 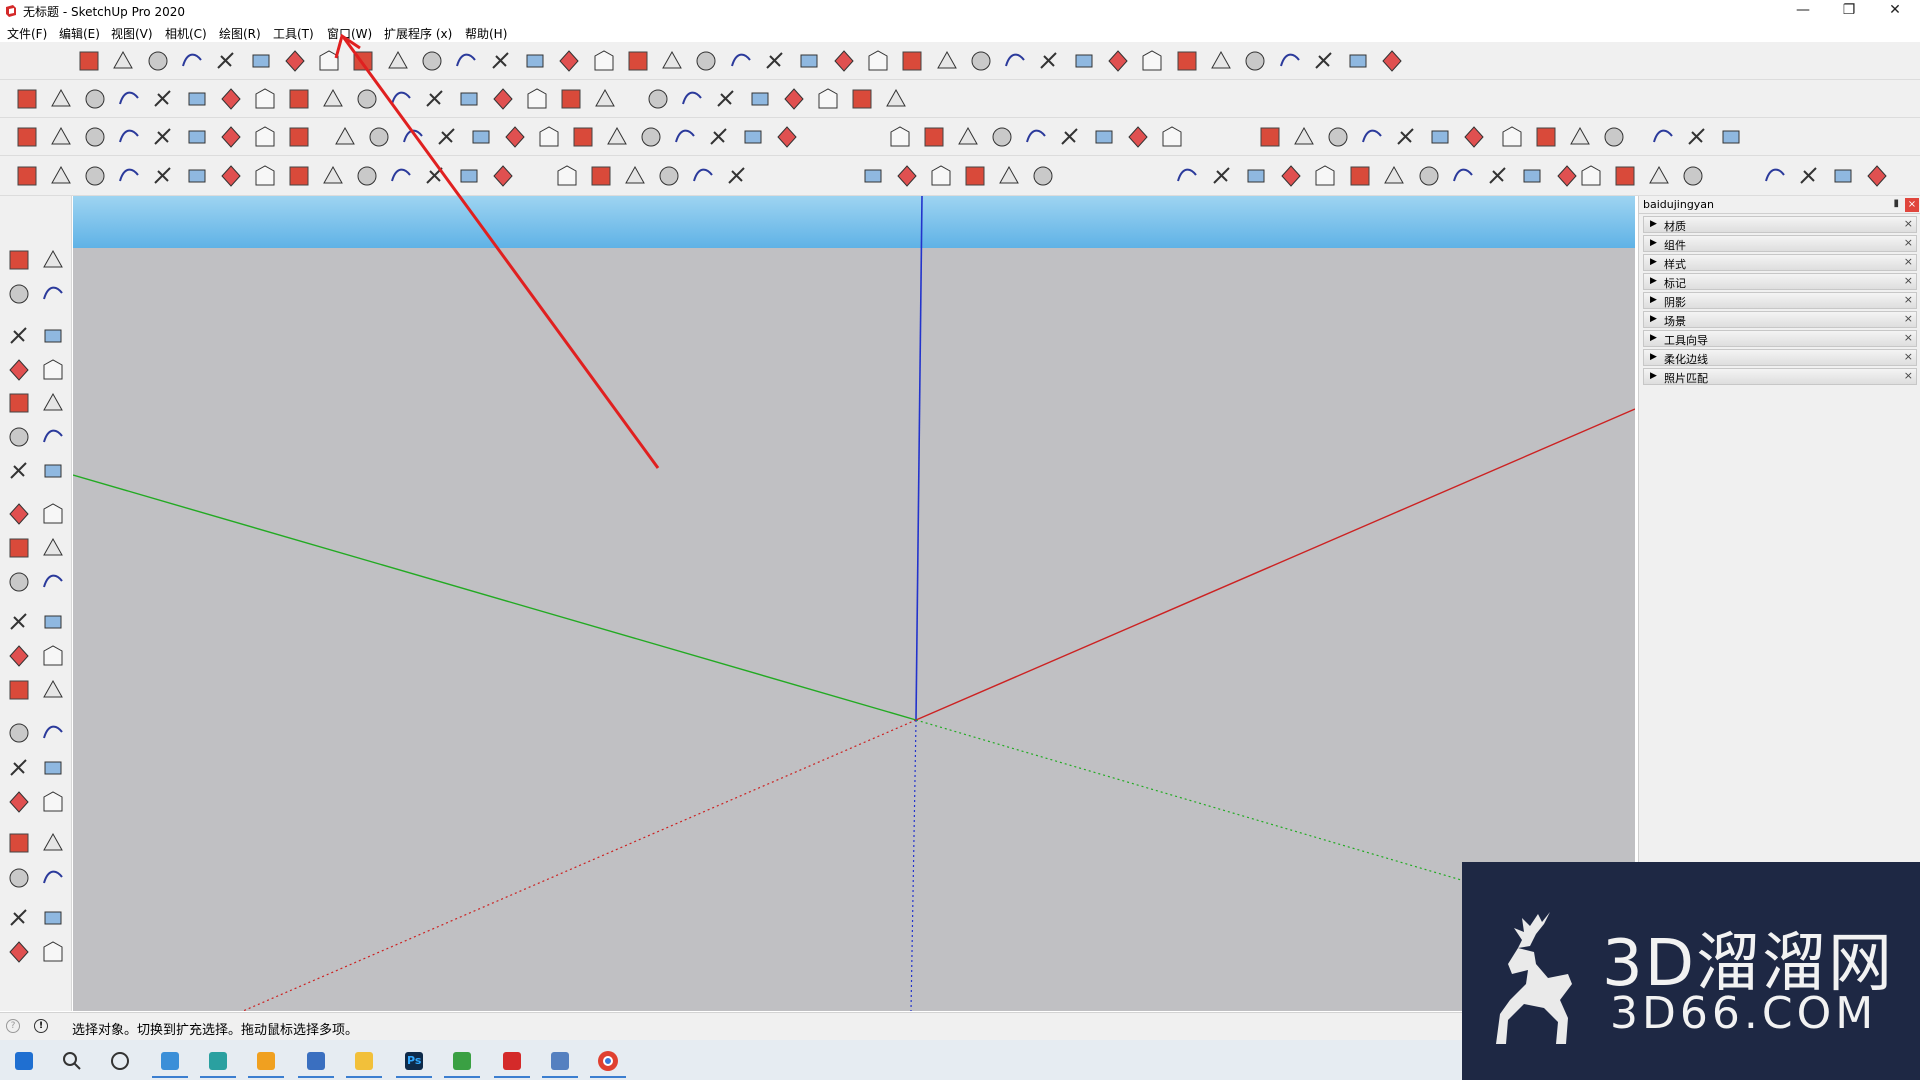 What do you see at coordinates (486, 33) in the screenshot?
I see `menu-help: 帮助(H)` at bounding box center [486, 33].